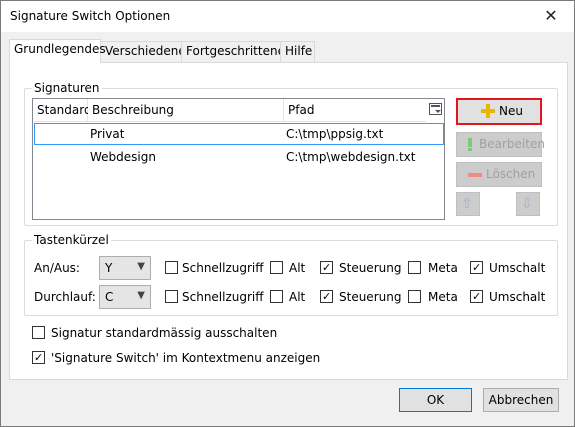 Image resolution: width=575 pixels, height=427 pixels. I want to click on onoff-umschalt-label: Umschalt, so click(517, 268).